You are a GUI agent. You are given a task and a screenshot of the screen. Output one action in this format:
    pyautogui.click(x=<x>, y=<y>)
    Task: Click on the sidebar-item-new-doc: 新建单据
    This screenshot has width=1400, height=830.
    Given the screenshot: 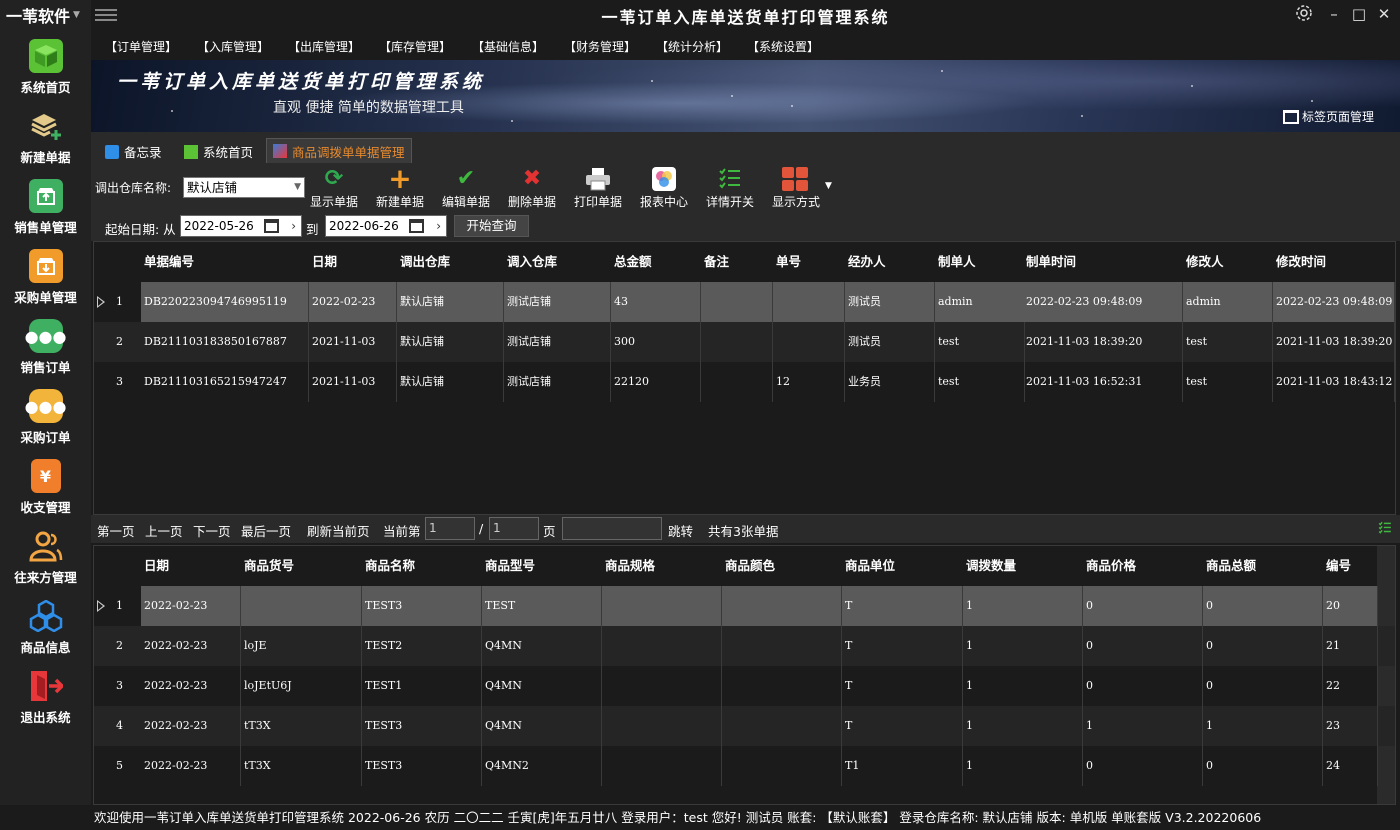 What is the action you would take?
    pyautogui.click(x=45, y=138)
    